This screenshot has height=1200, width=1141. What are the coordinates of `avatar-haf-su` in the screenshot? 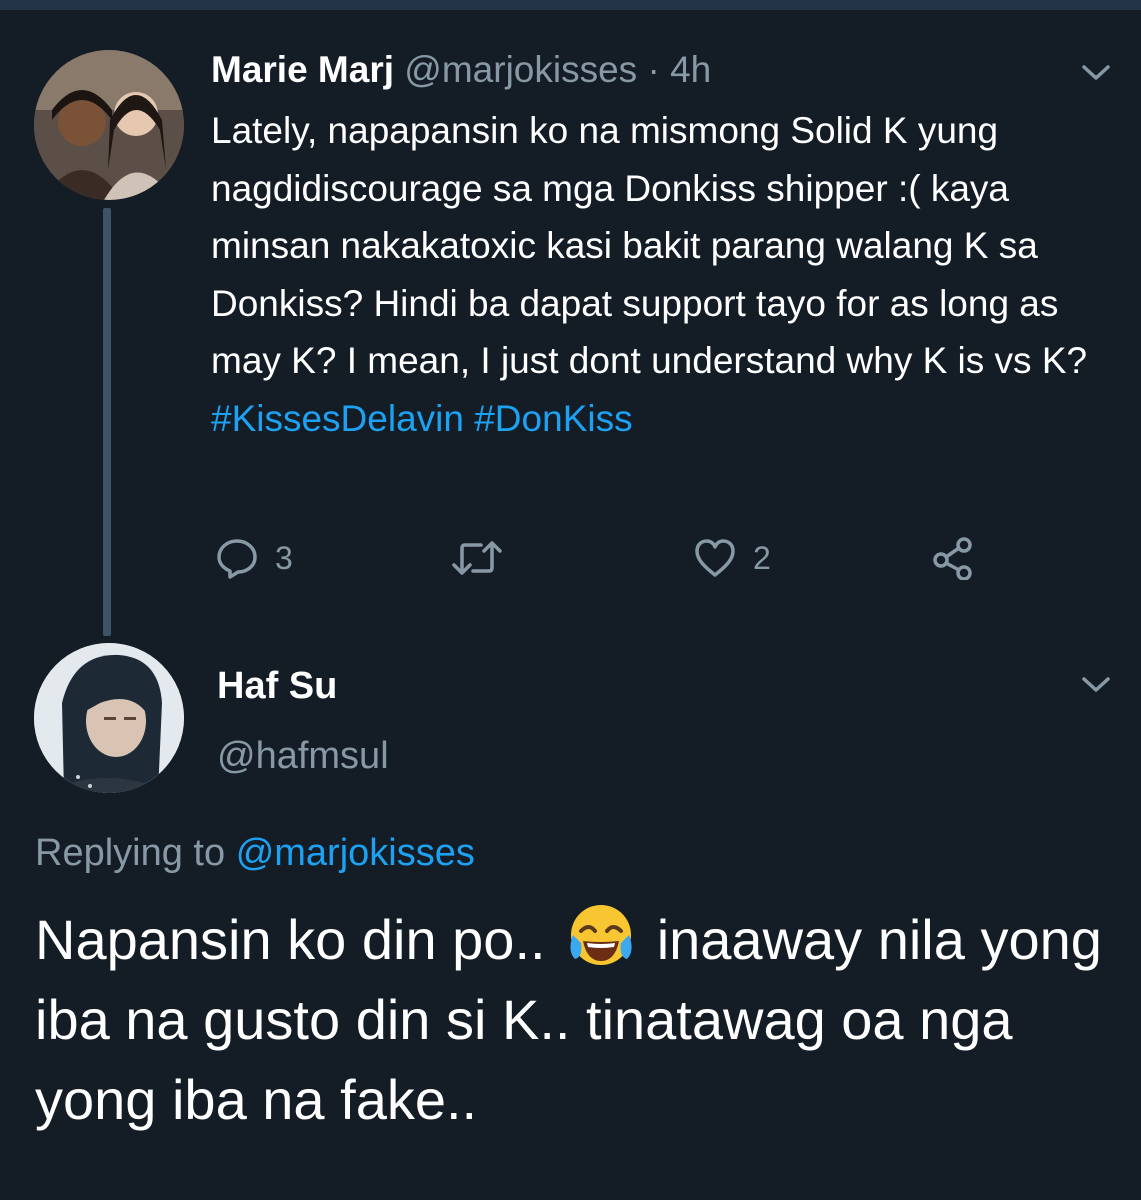 It's located at (109, 718).